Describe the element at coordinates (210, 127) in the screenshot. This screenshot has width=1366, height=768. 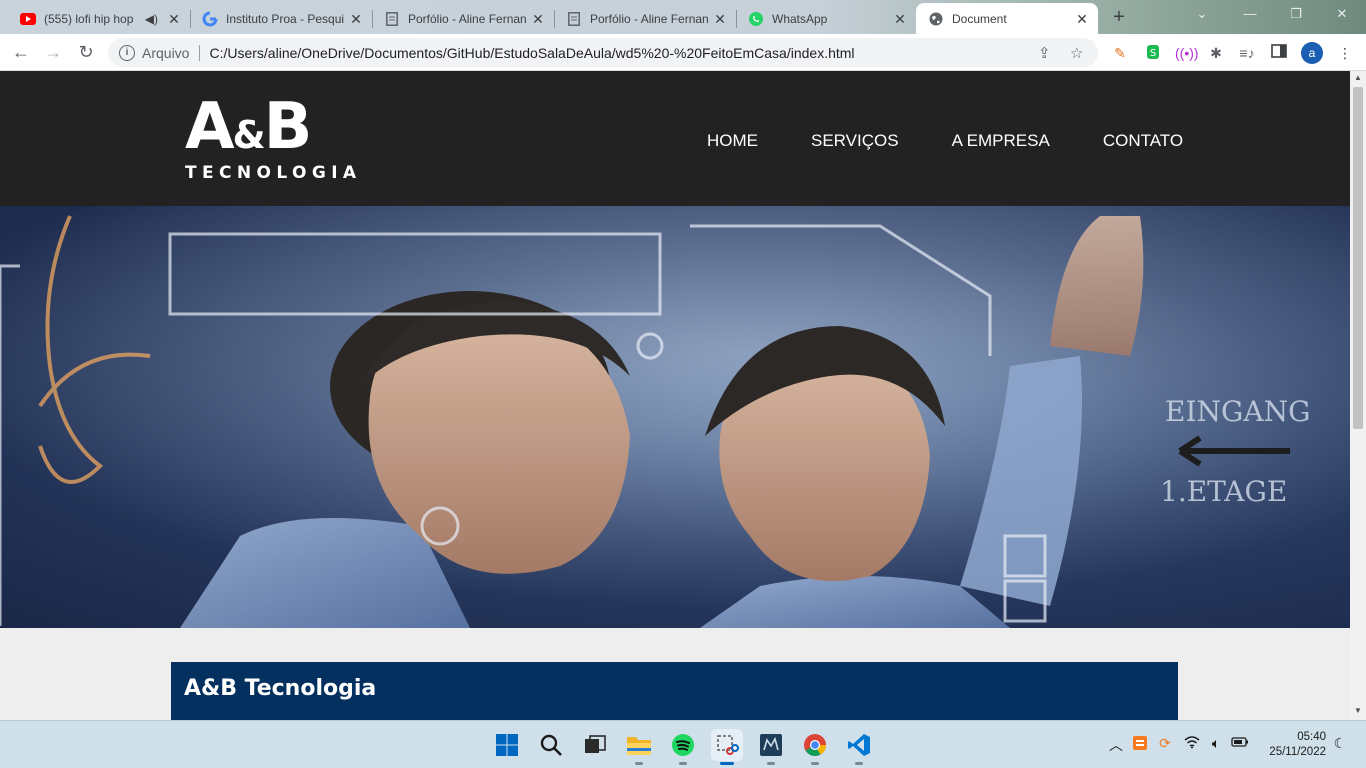
I see `logo-letter-a: A` at that location.